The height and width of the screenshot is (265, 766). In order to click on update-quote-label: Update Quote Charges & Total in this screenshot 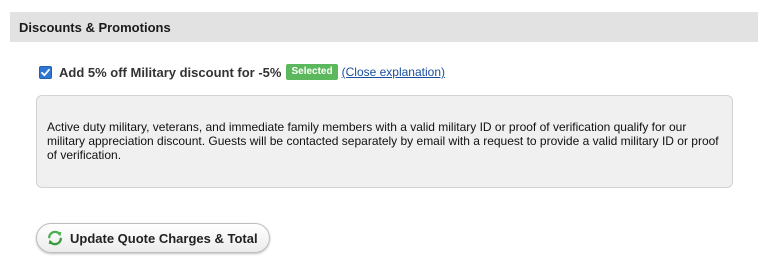, I will do `click(164, 238)`.